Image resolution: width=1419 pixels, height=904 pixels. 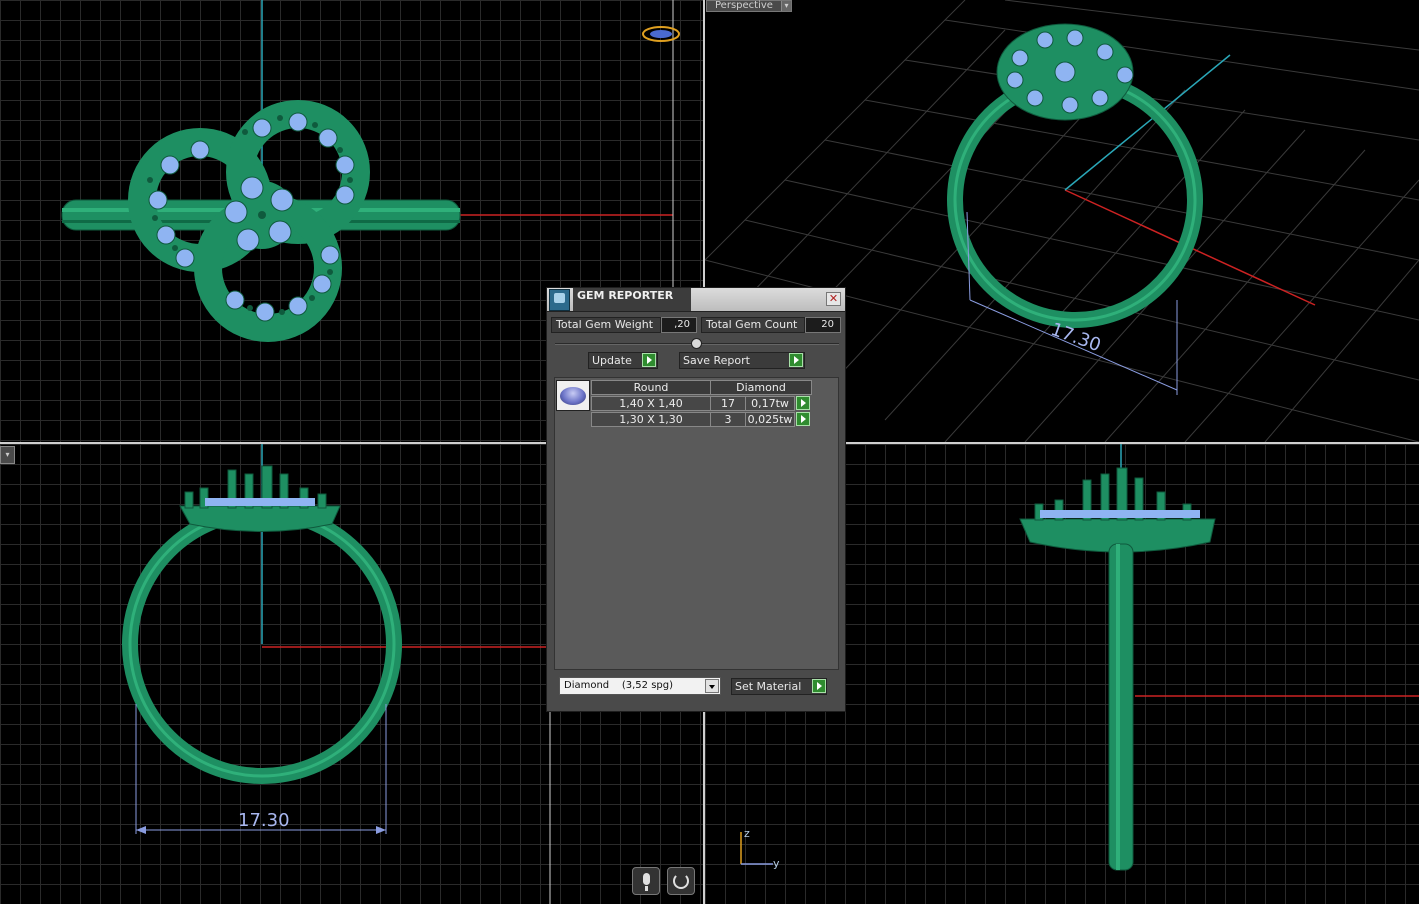 I want to click on voice-button, so click(x=646, y=881).